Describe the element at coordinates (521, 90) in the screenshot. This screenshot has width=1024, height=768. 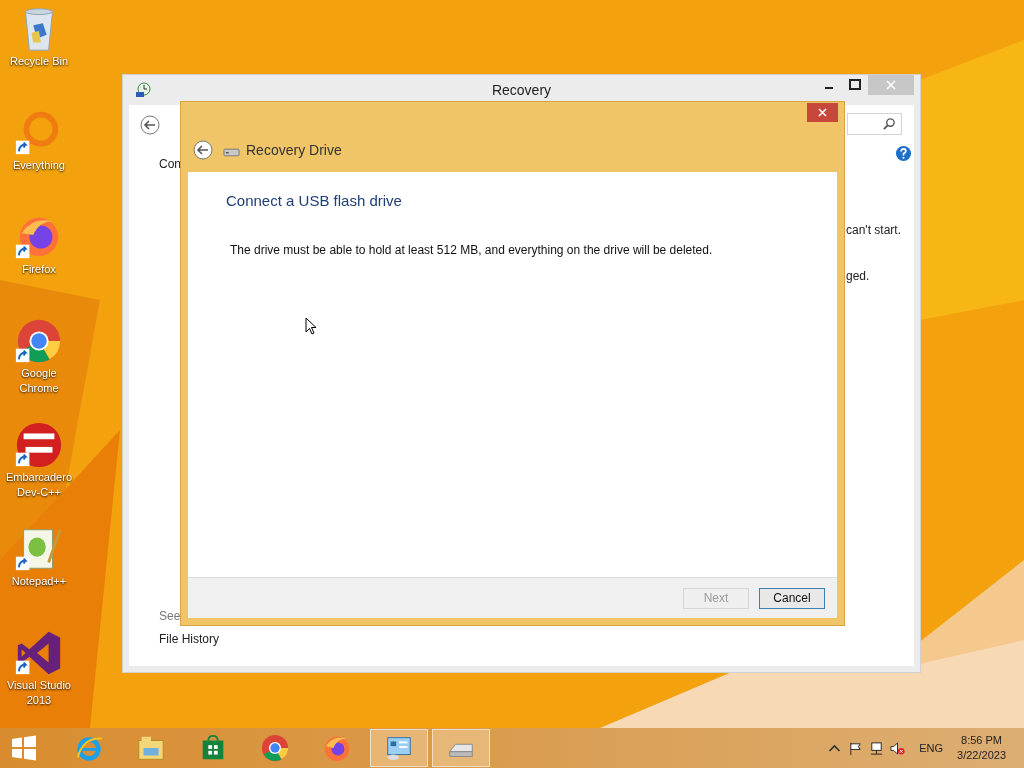
I see `window-title: Recovery` at that location.